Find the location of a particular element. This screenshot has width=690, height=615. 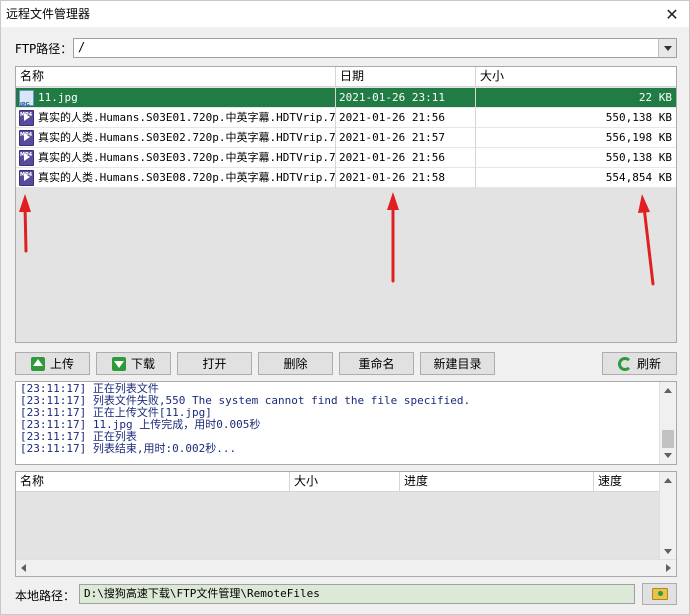

download-button: 下载 is located at coordinates (133, 363).